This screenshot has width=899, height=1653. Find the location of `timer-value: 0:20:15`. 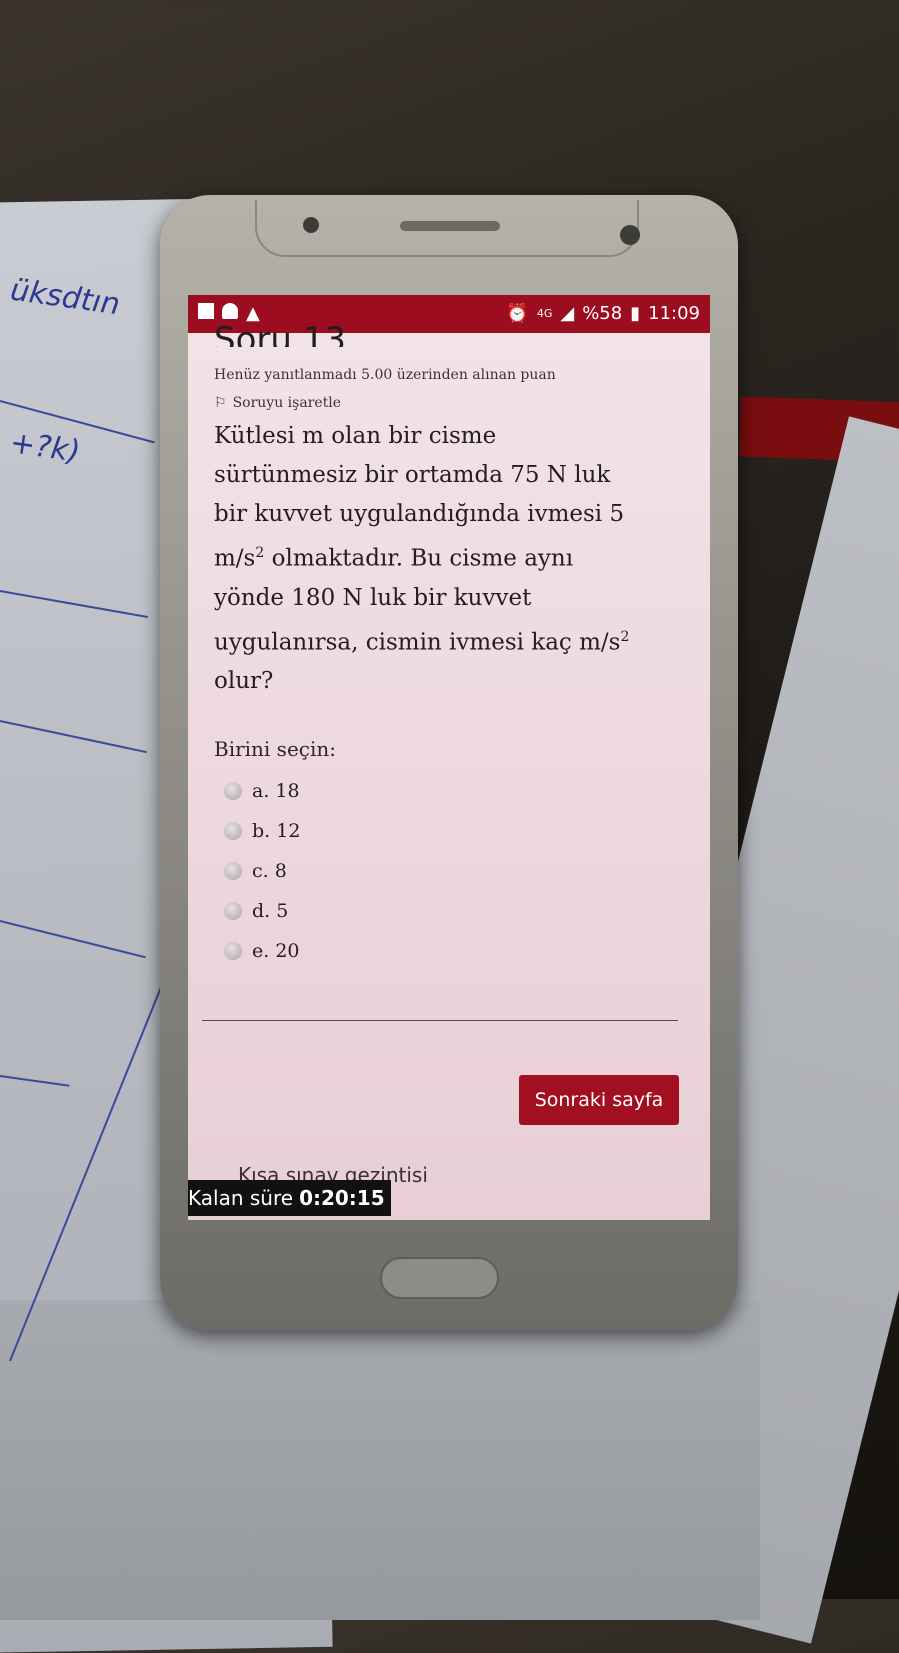

timer-value: 0:20:15 is located at coordinates (342, 1198).